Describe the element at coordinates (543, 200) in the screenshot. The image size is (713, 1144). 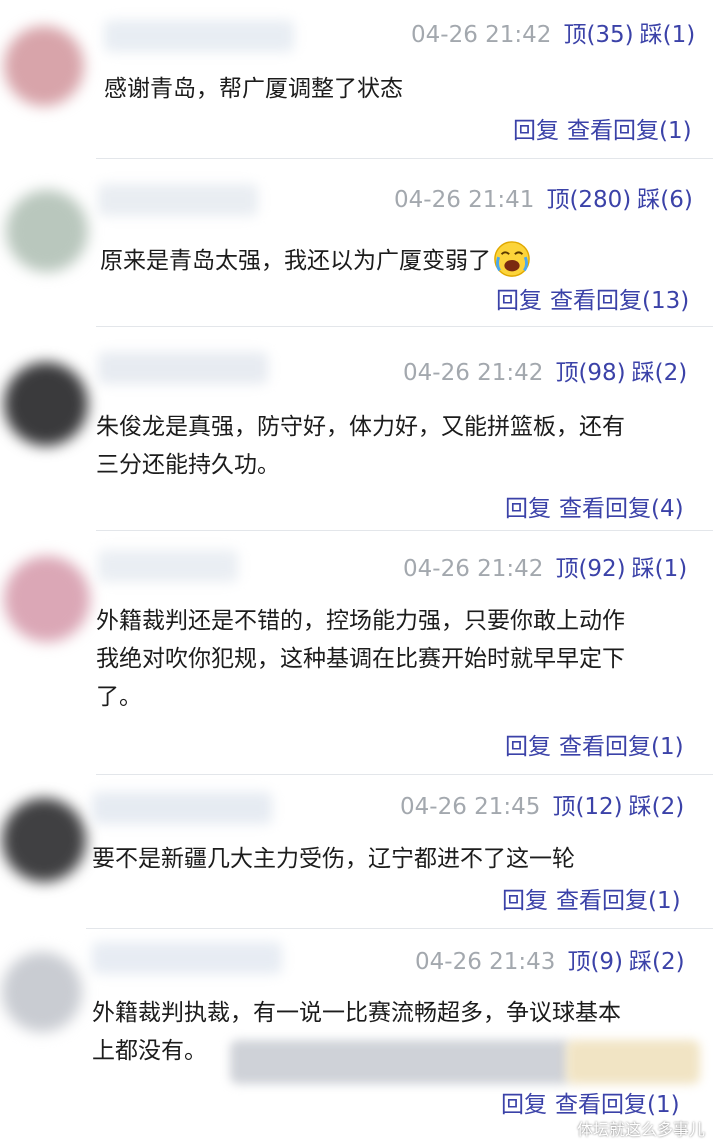
I see `comment-meta: 04-26 21:41 顶(280) 踩(6)` at that location.